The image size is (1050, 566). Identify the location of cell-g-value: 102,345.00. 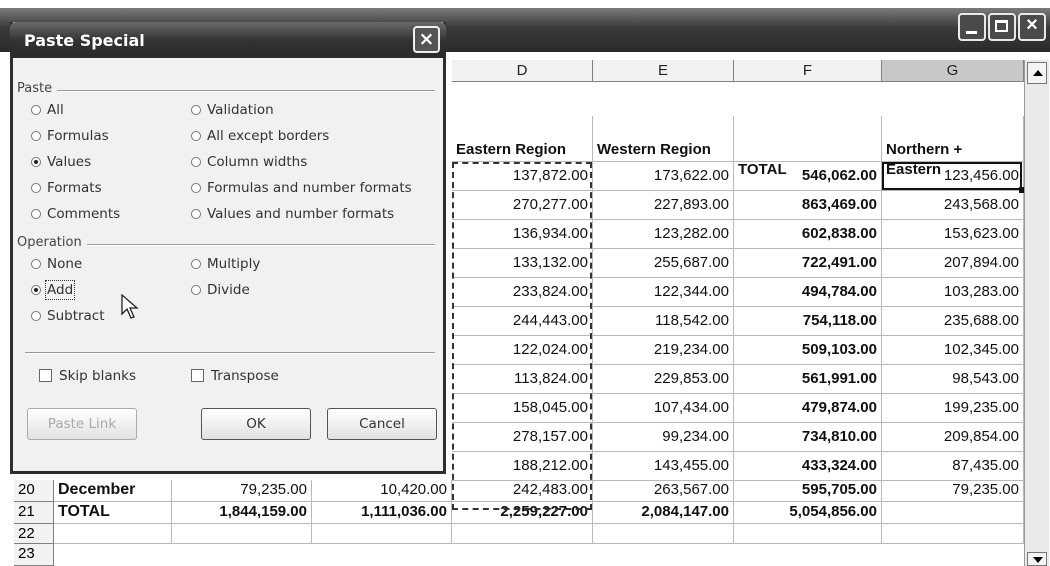
(953, 350).